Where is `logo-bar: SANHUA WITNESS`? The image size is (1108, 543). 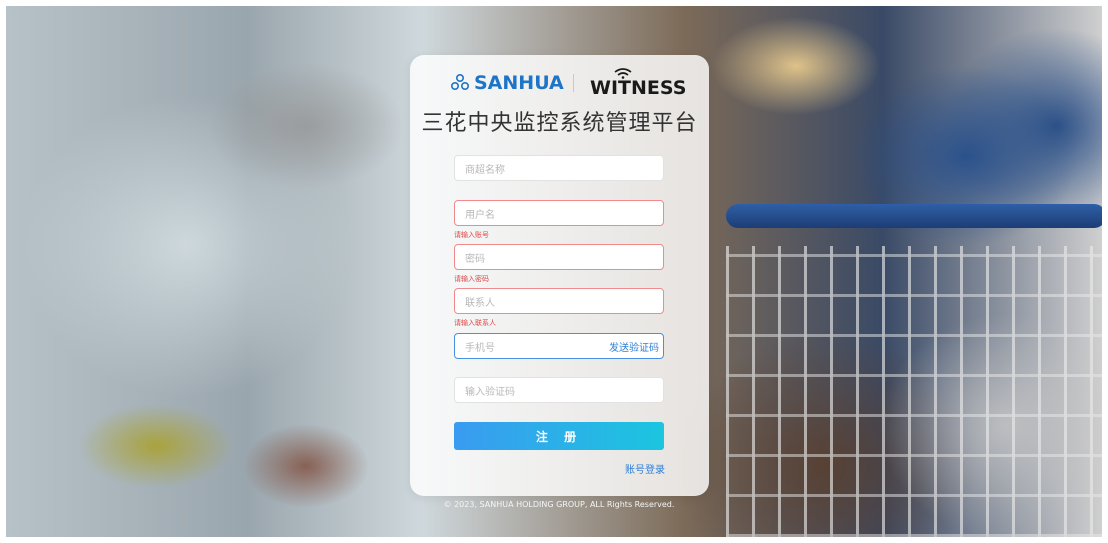
logo-bar: SANHUA WITNESS is located at coordinates (559, 83).